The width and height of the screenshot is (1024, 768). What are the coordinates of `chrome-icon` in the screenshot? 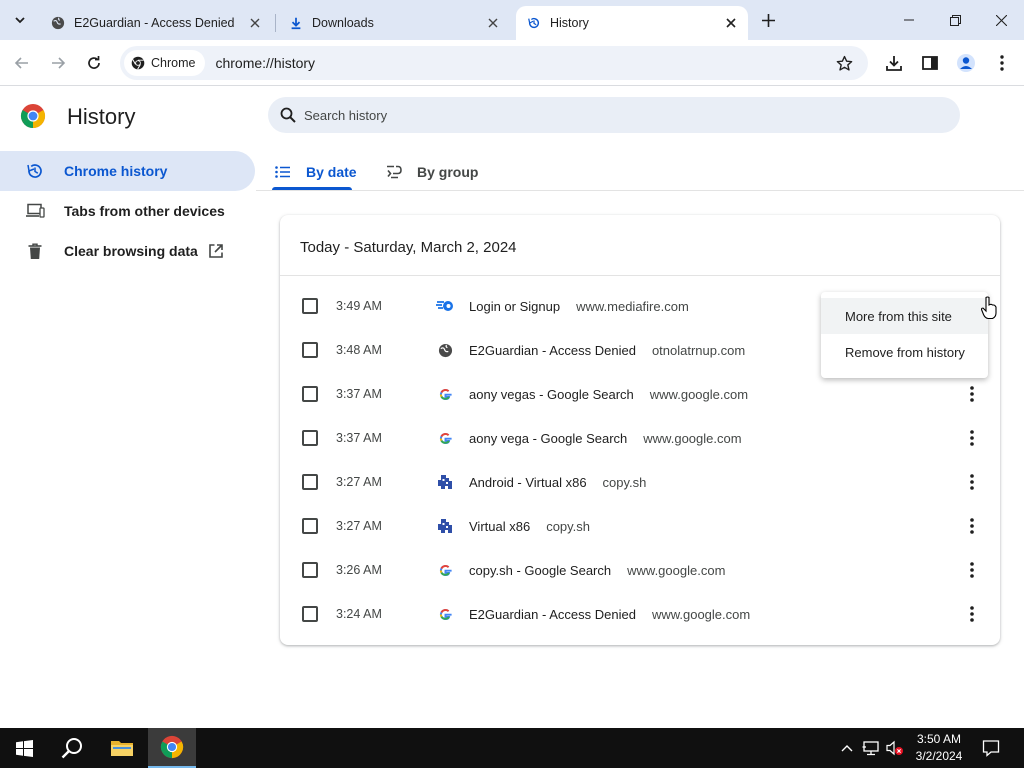 It's located at (138, 63).